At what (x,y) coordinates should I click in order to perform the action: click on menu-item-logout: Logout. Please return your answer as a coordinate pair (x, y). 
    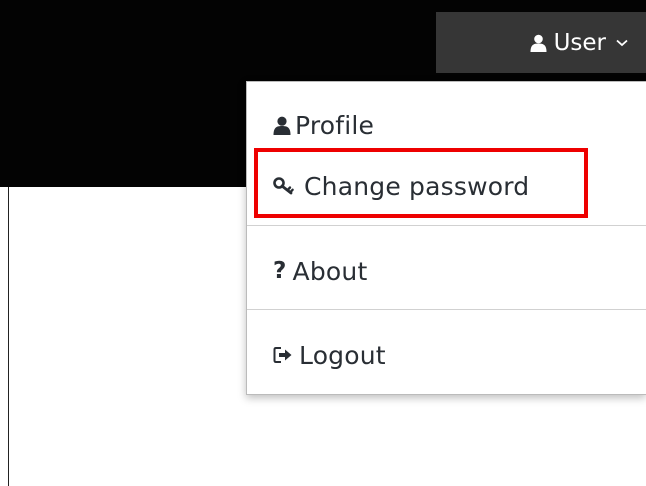
    Looking at the image, I should click on (446, 355).